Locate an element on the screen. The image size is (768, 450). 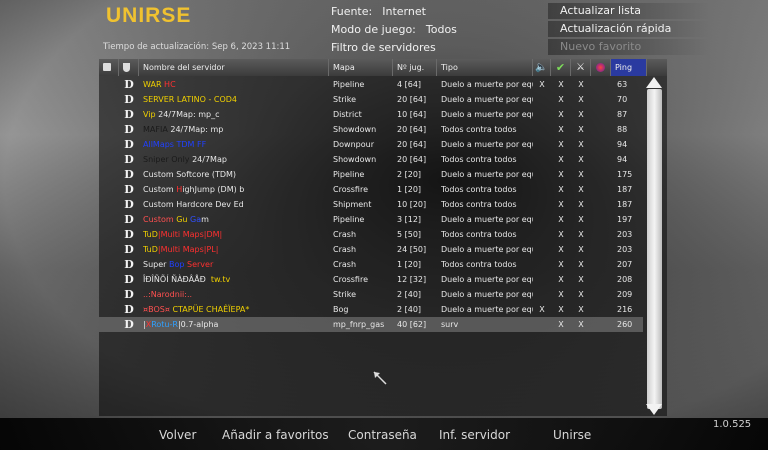
server-name-segment: Sniper Only is located at coordinates (168, 159).